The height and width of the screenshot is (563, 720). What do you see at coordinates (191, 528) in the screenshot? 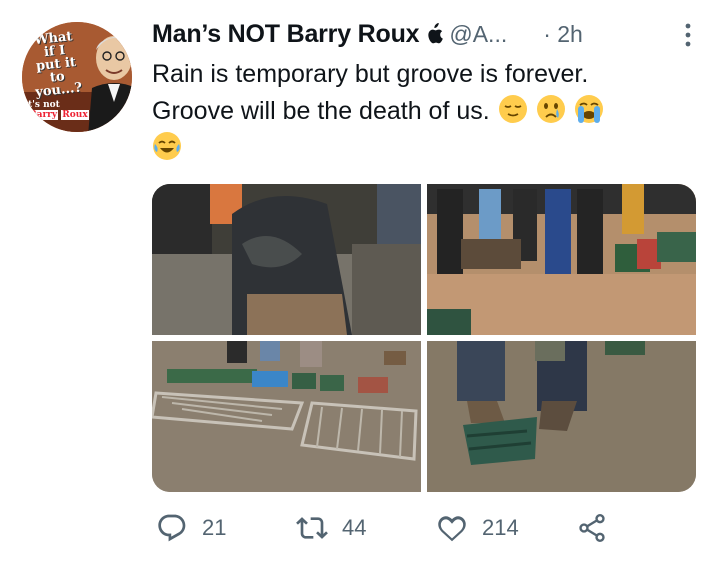
I see `reply-button: 21` at bounding box center [191, 528].